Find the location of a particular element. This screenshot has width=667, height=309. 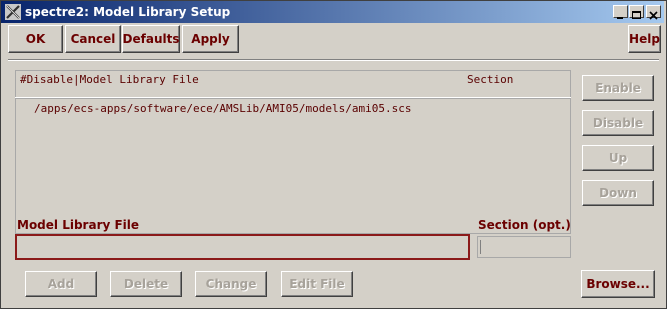

column-header-file: #Disable|Model Library File is located at coordinates (109, 79).